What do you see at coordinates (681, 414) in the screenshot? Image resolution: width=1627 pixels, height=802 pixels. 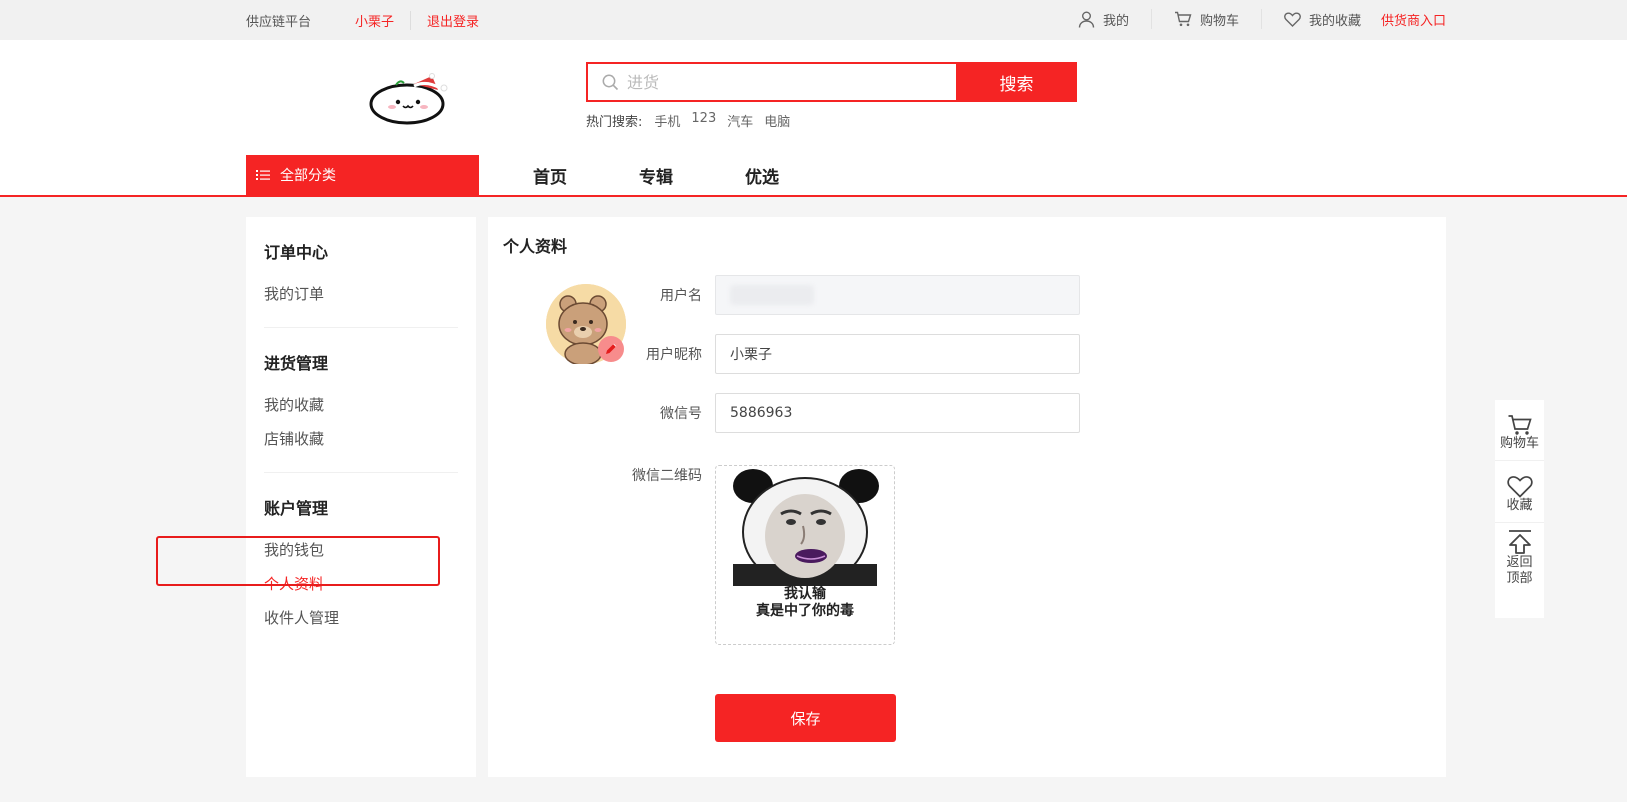 I see `wechat-label: 微信号` at bounding box center [681, 414].